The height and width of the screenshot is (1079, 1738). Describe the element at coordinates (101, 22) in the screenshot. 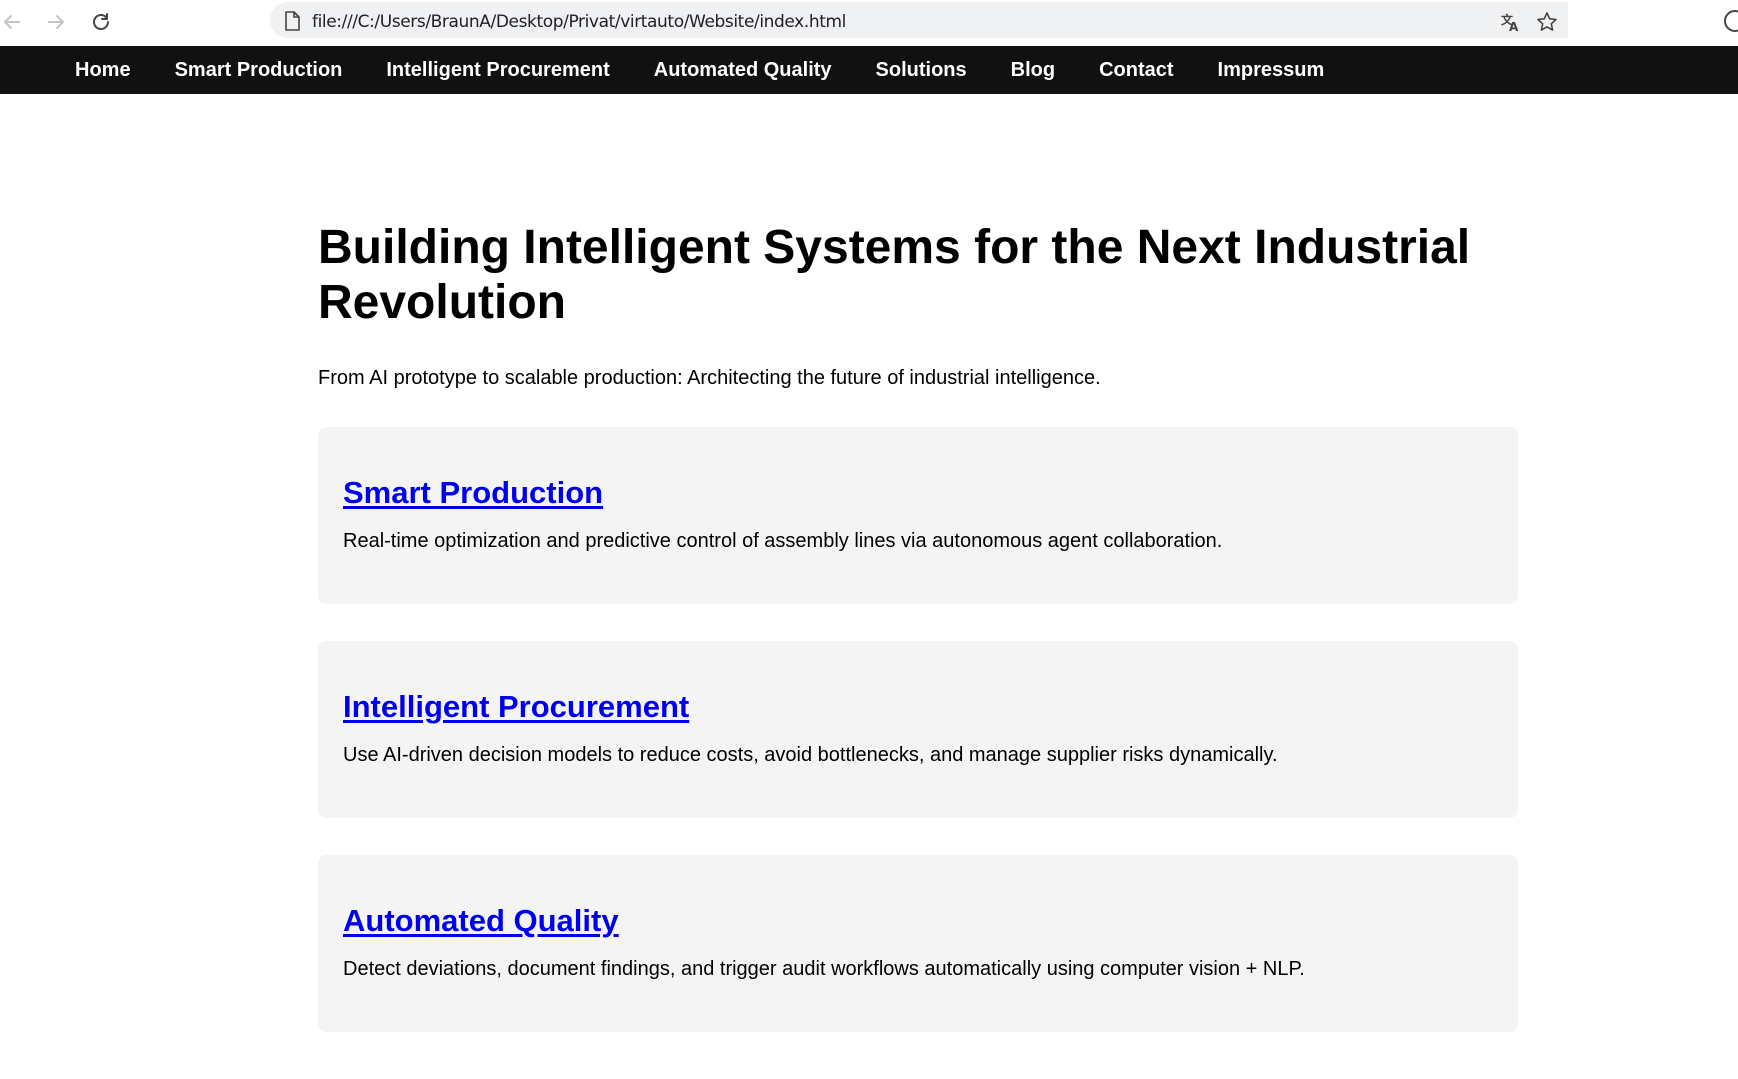

I see `reload-icon` at that location.